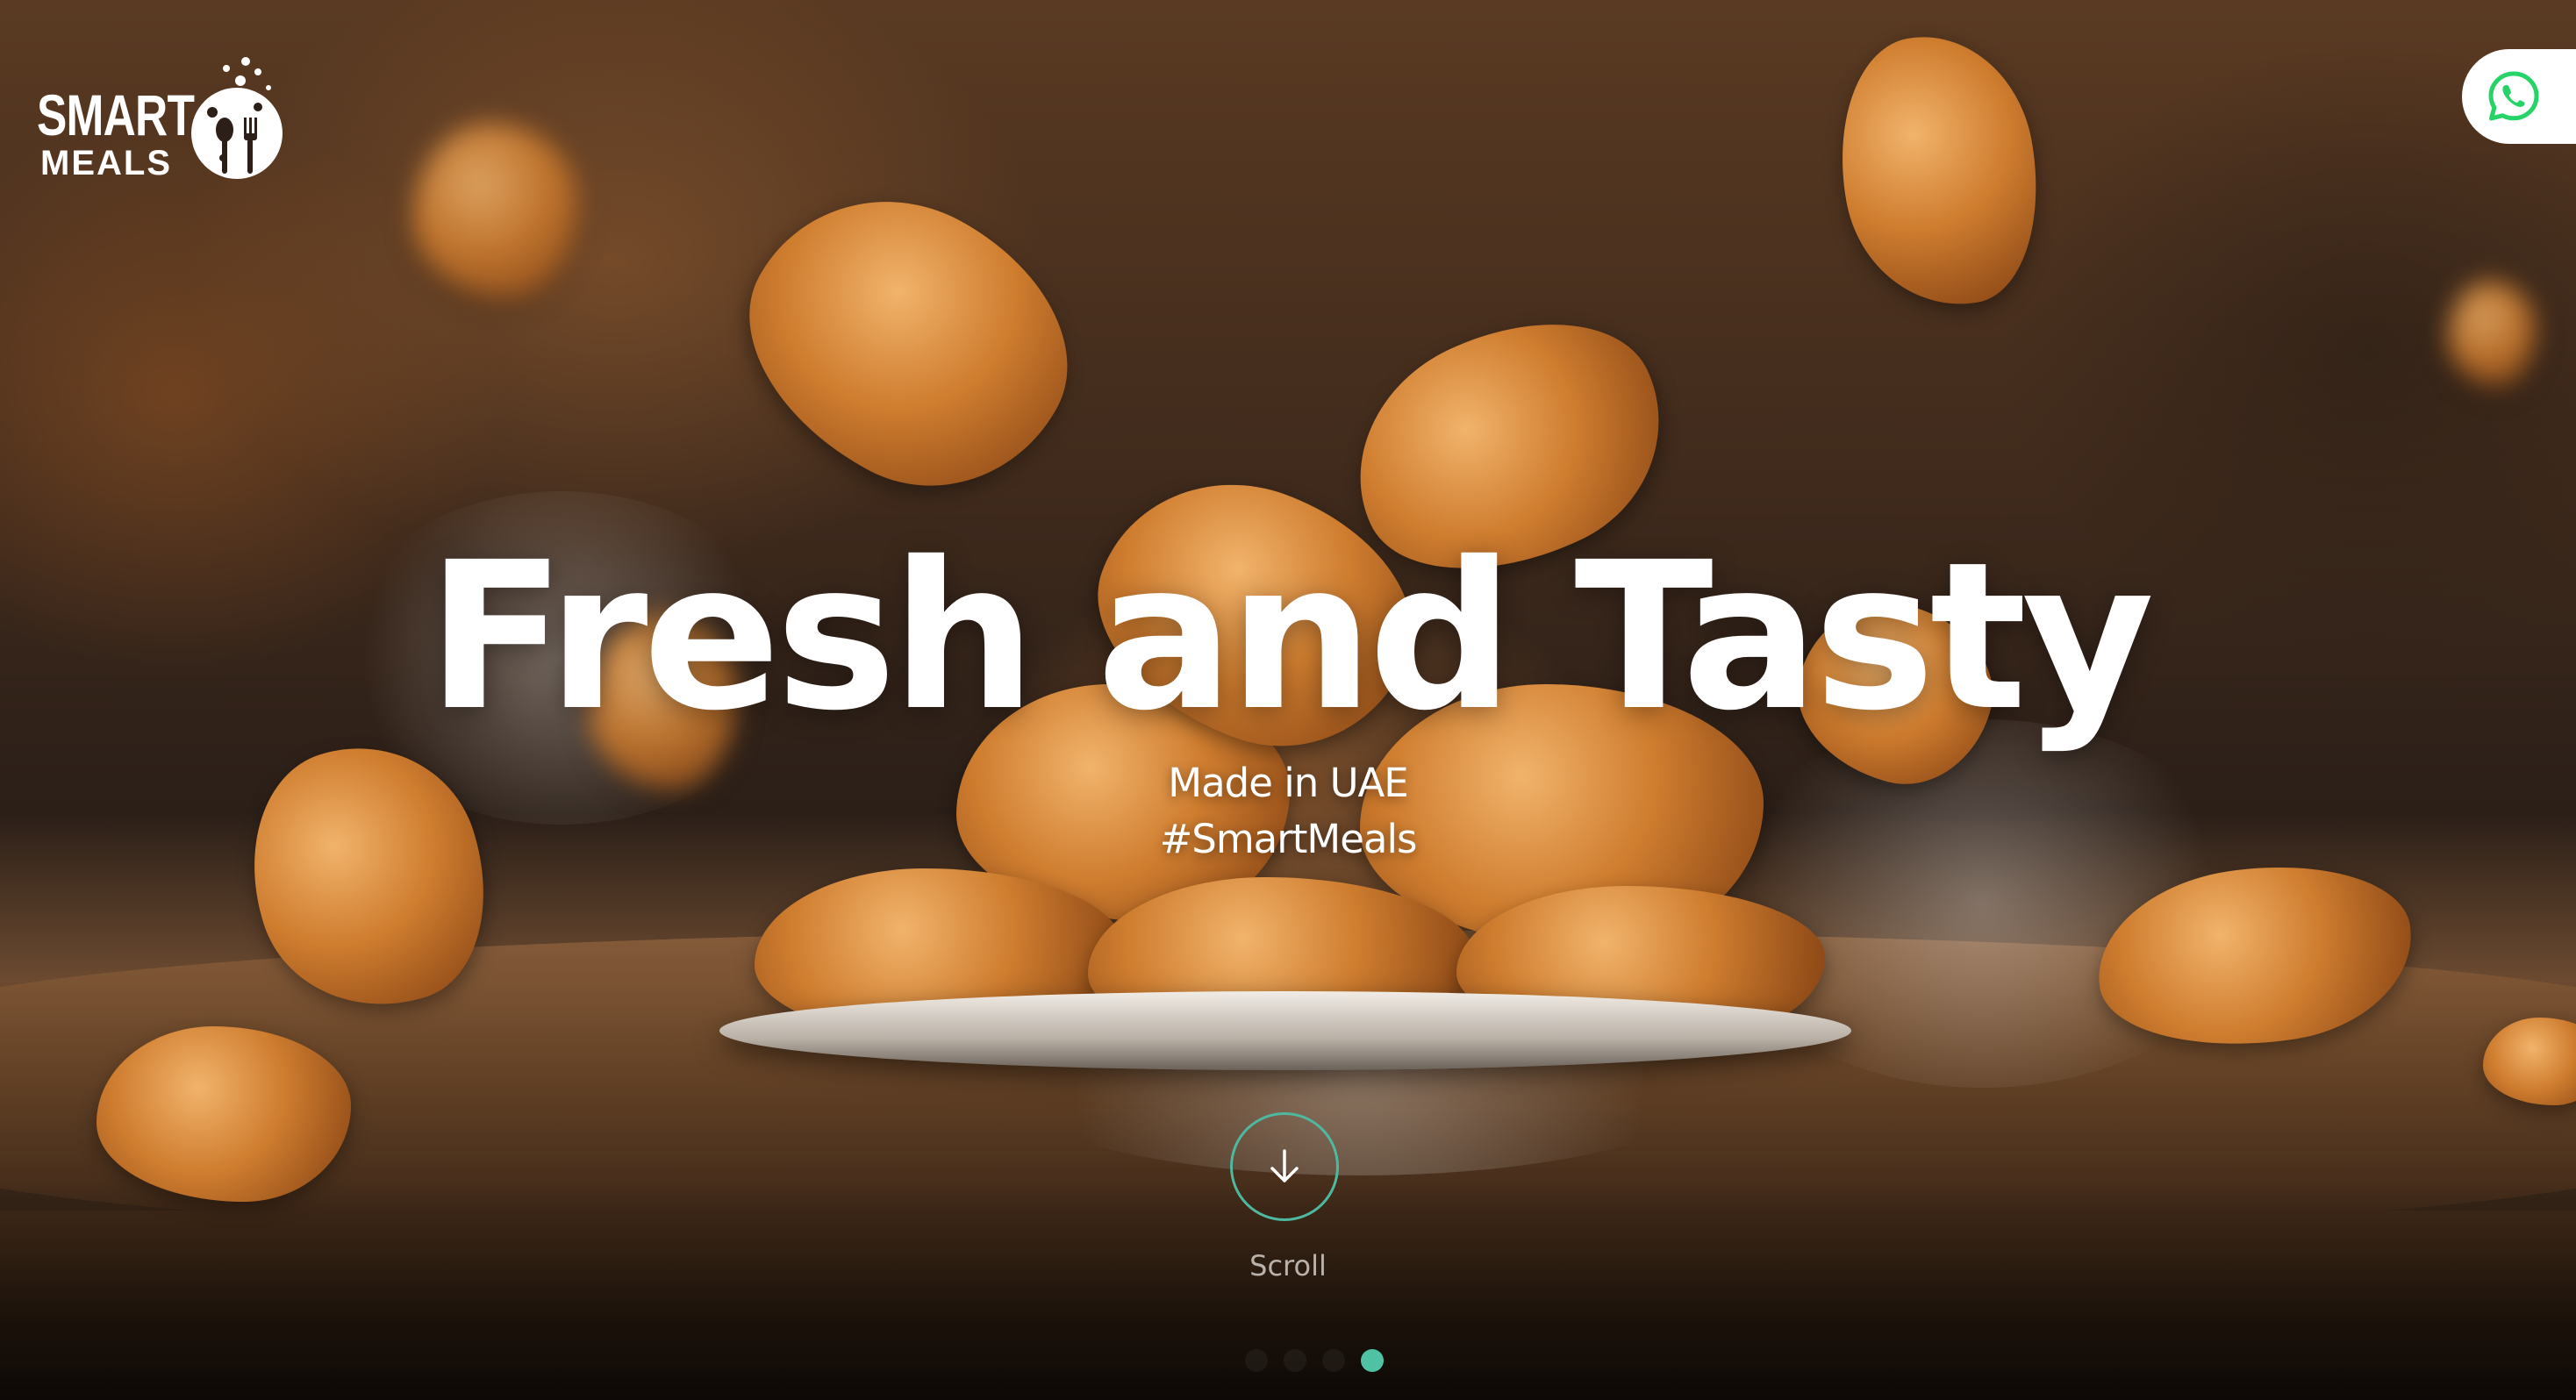 The image size is (2576, 1400). What do you see at coordinates (106, 163) in the screenshot?
I see `logo-text-meals: MEALS` at bounding box center [106, 163].